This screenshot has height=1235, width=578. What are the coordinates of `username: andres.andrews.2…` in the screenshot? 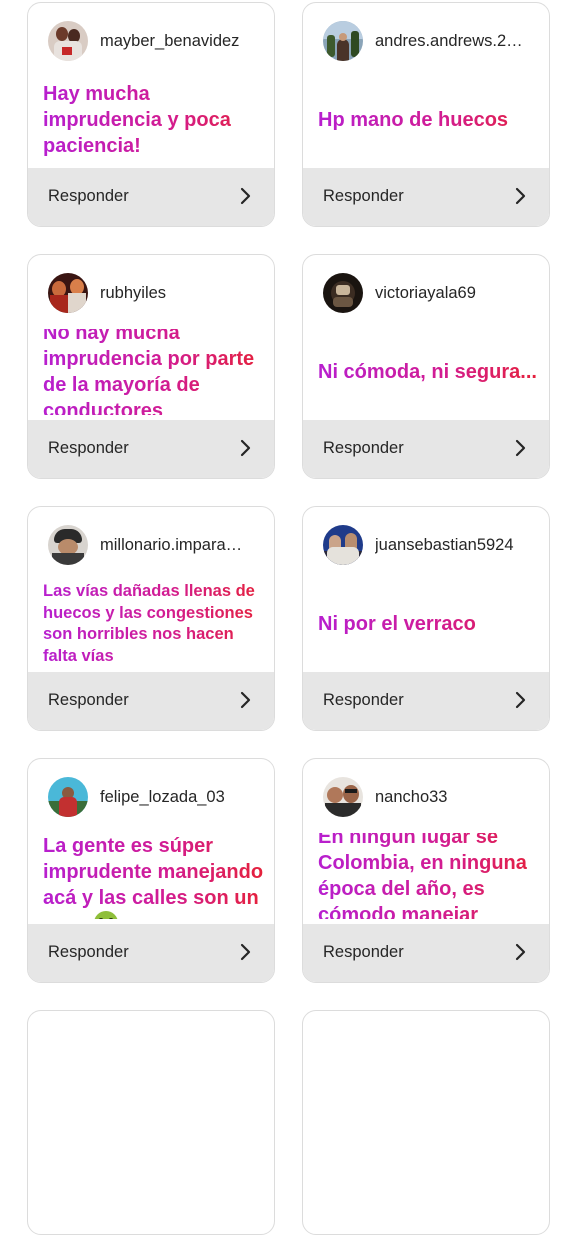 It's located at (455, 41).